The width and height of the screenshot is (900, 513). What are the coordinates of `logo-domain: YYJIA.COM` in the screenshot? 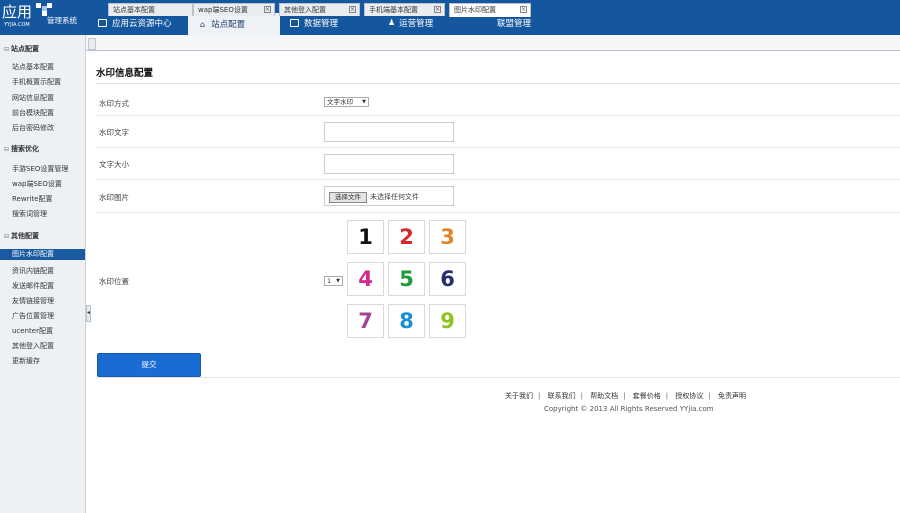 It's located at (17, 25).